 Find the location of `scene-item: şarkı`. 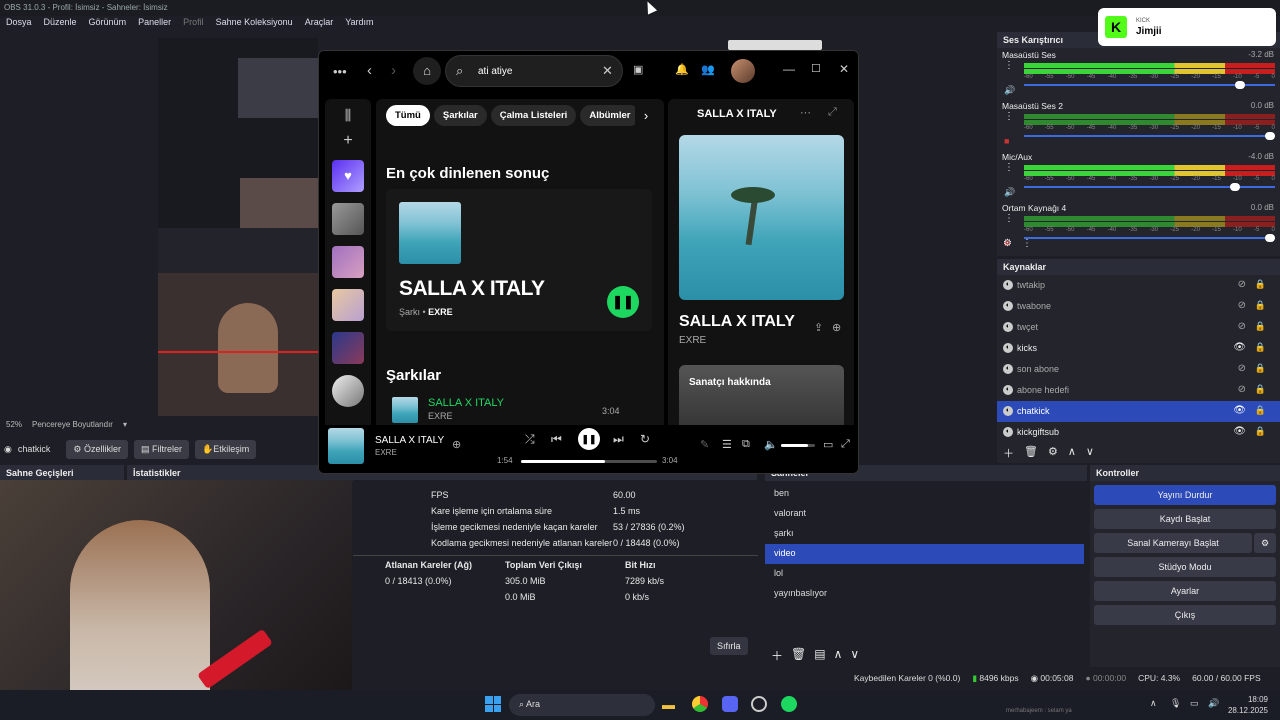

scene-item: şarkı is located at coordinates (926, 534).